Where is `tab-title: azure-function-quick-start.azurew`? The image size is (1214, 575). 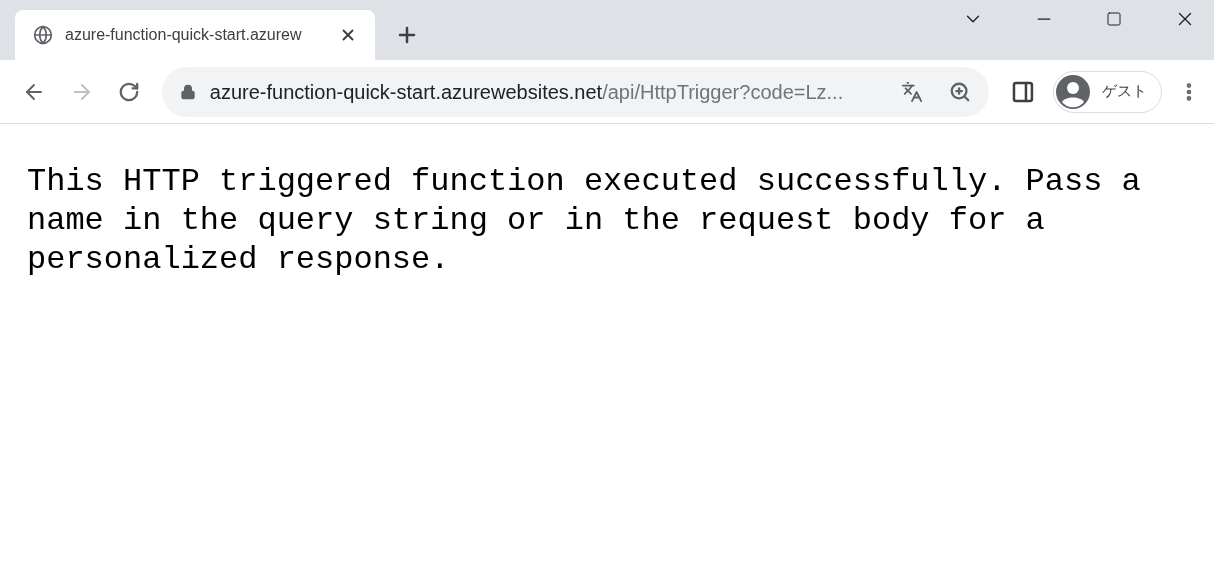
tab-title: azure-function-quick-start.azurew is located at coordinates (183, 35).